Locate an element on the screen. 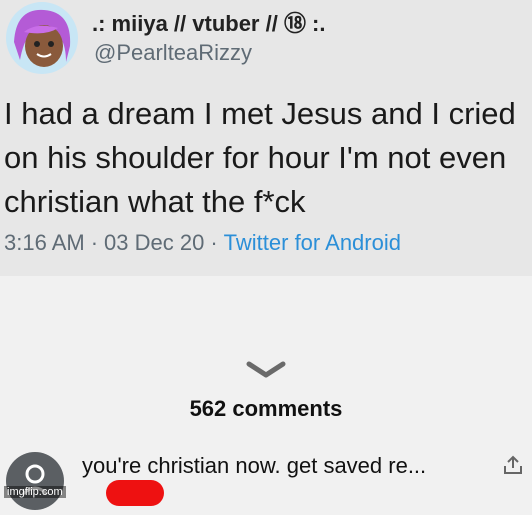 The height and width of the screenshot is (515, 532). user-handle: @PearlteaRizzy is located at coordinates (173, 53).